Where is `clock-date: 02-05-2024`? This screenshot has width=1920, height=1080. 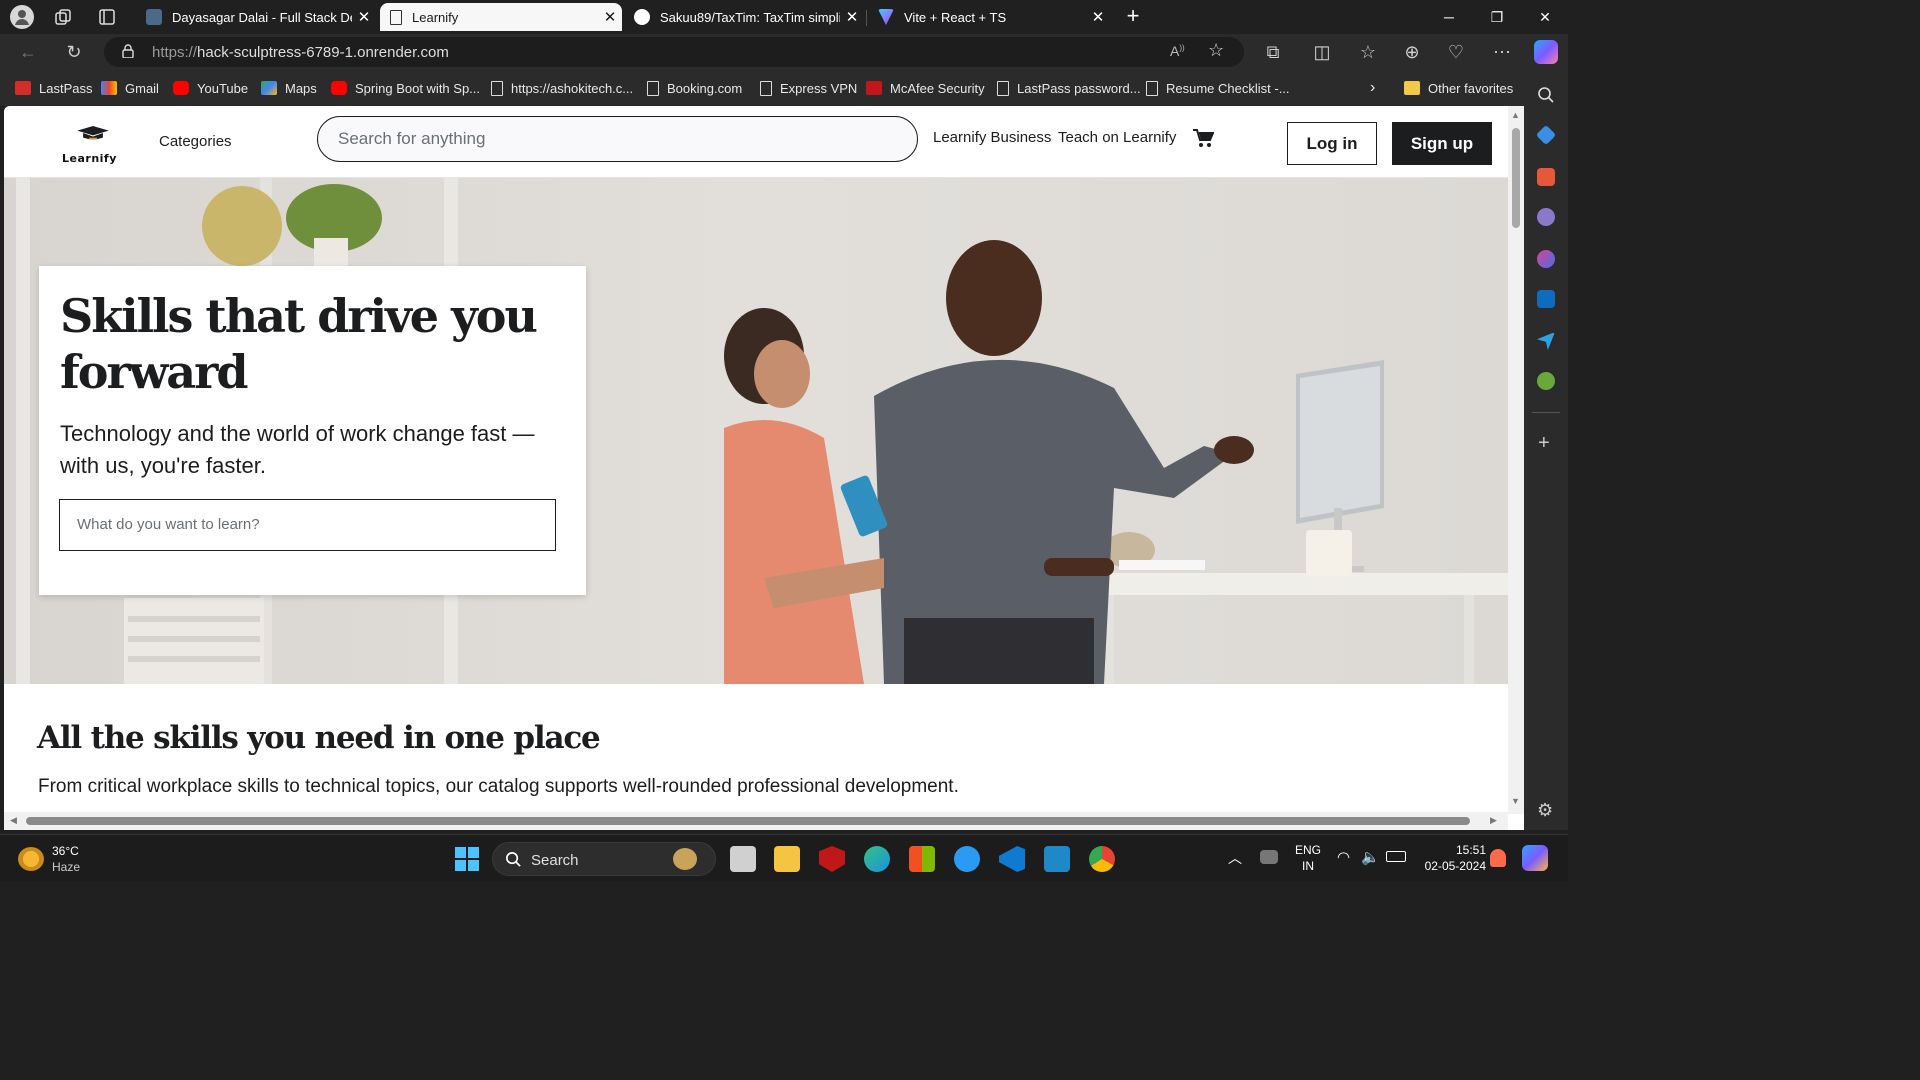
clock-date: 02-05-2024 is located at coordinates (1455, 866).